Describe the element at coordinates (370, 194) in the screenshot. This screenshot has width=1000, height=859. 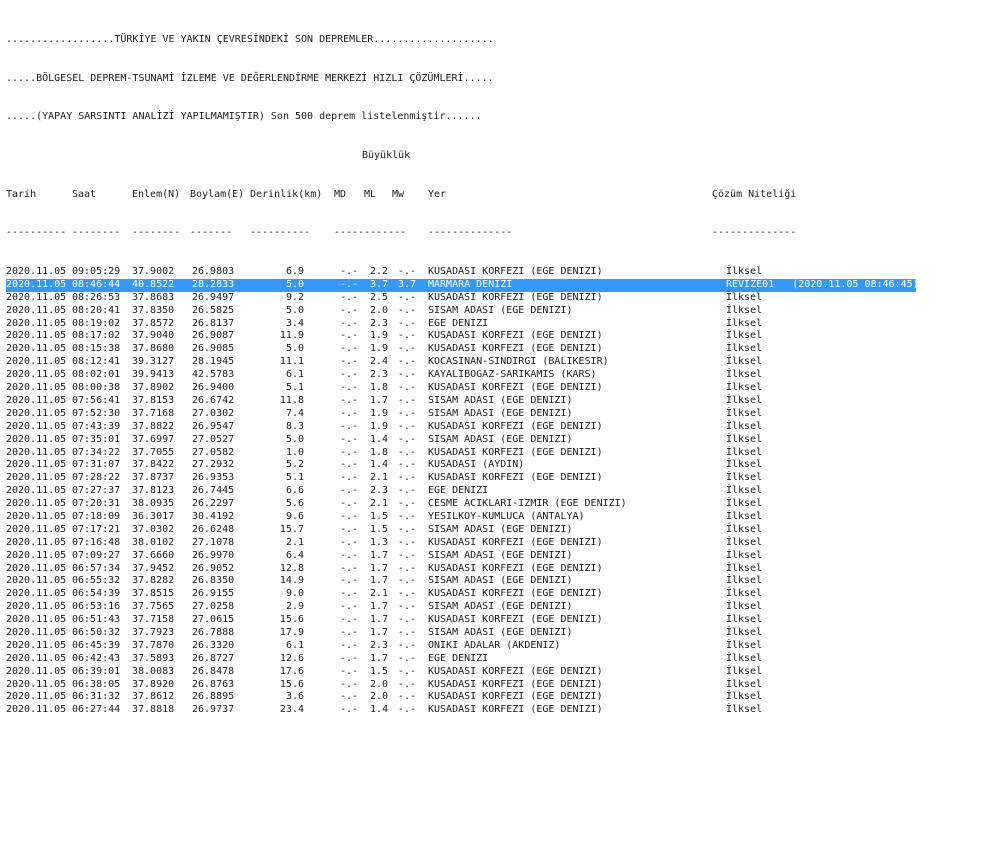
I see `col-ml: ML` at that location.